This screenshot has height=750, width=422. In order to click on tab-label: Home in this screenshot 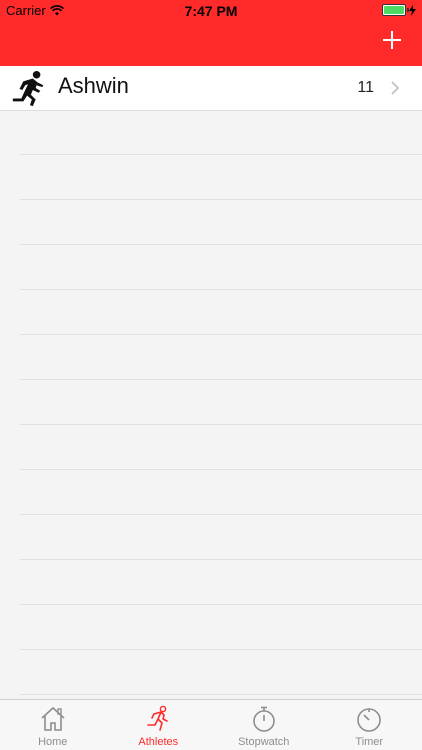, I will do `click(53, 742)`.